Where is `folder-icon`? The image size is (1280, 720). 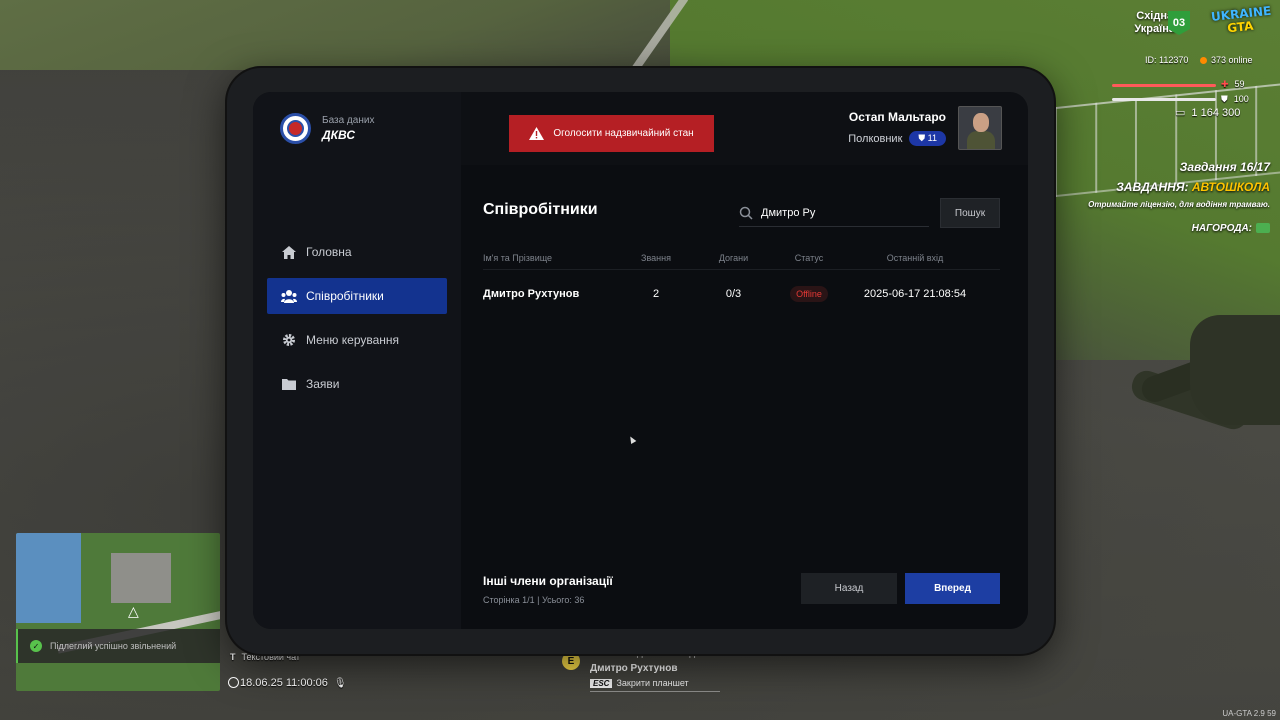
folder-icon is located at coordinates (289, 384).